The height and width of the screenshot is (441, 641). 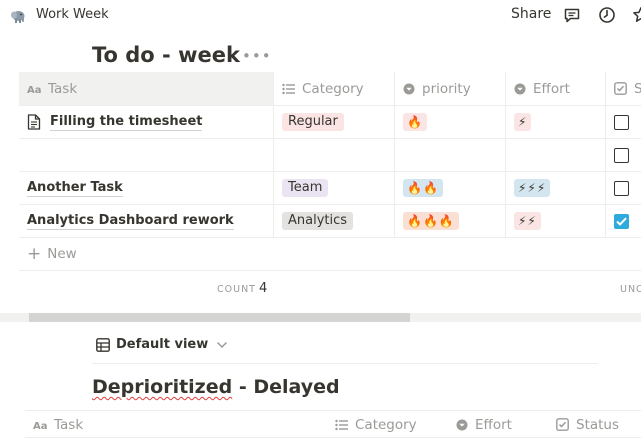 I want to click on count-label: COUNT, so click(x=236, y=289).